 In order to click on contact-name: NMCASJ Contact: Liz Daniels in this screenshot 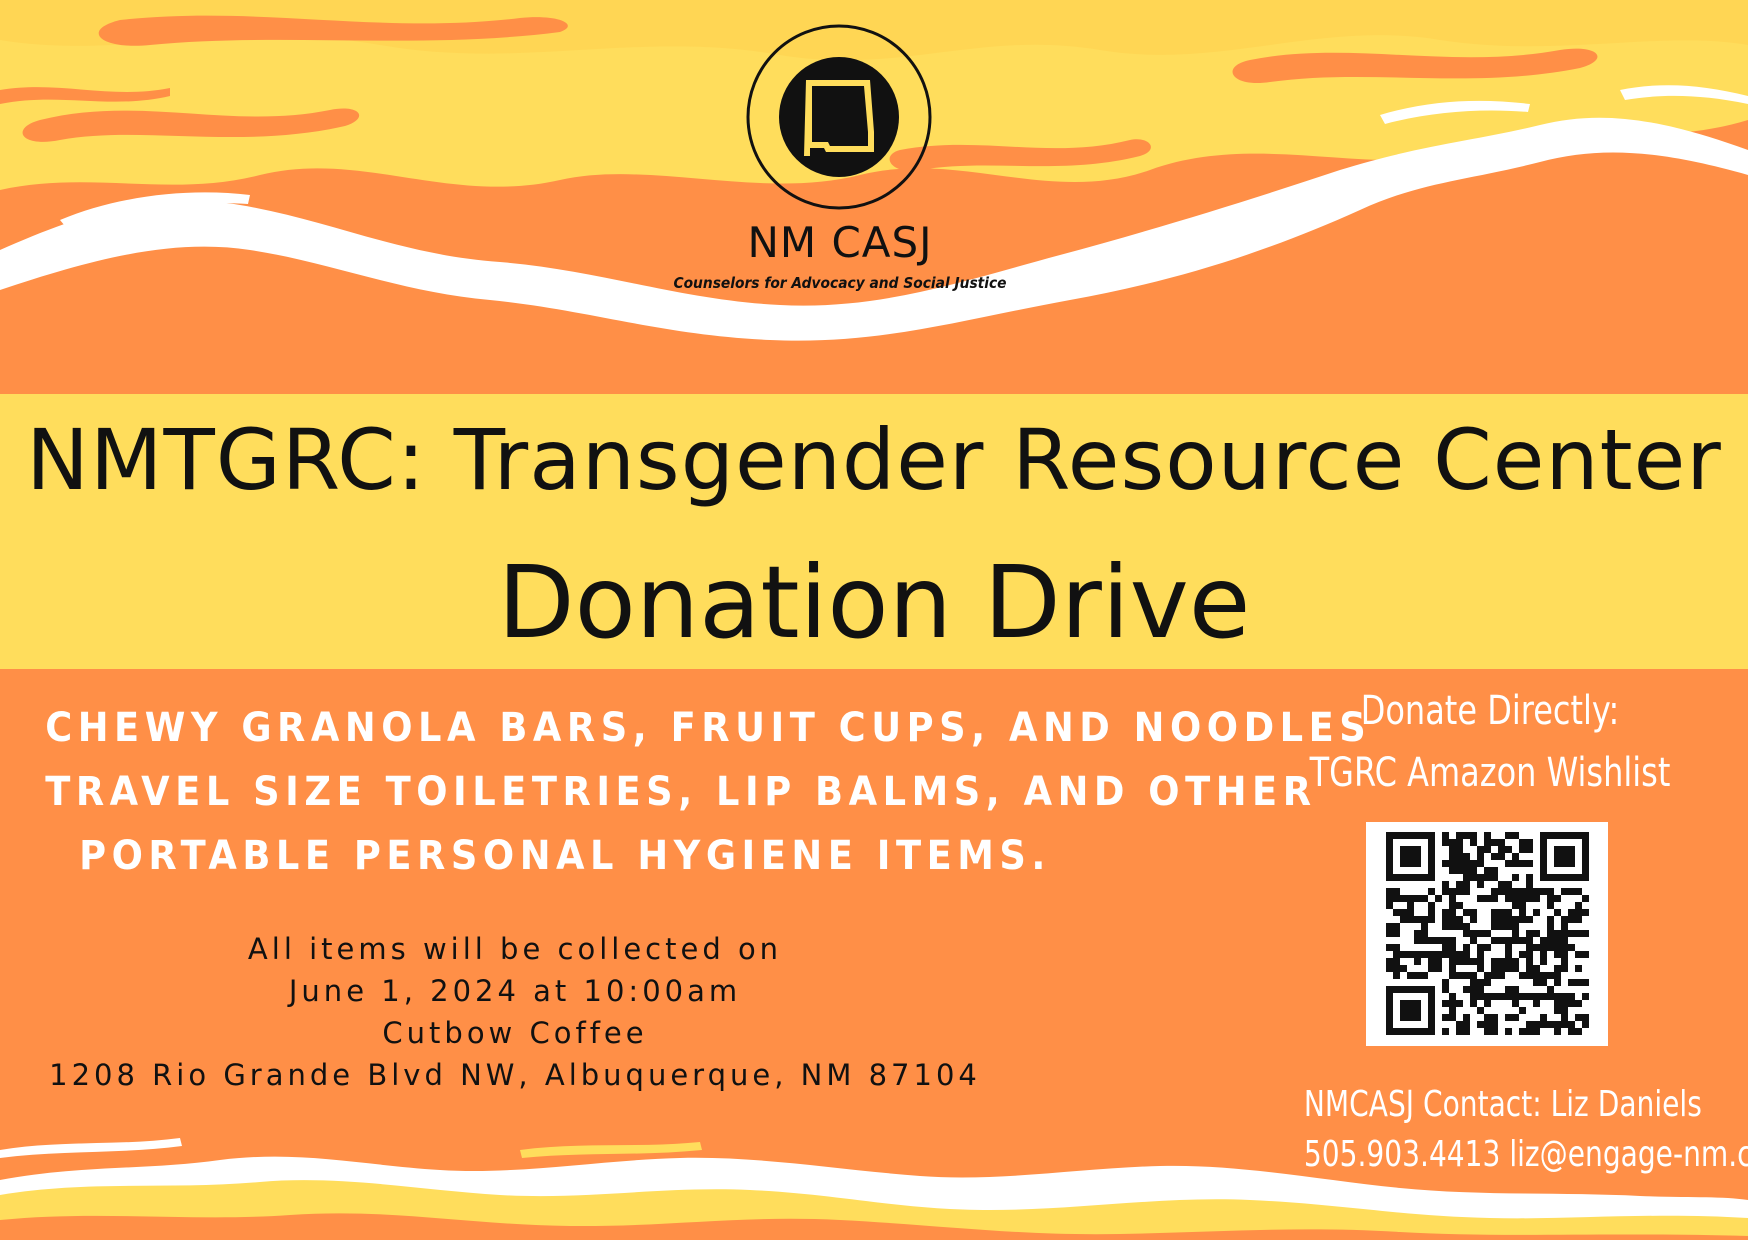, I will do `click(1502, 1104)`.